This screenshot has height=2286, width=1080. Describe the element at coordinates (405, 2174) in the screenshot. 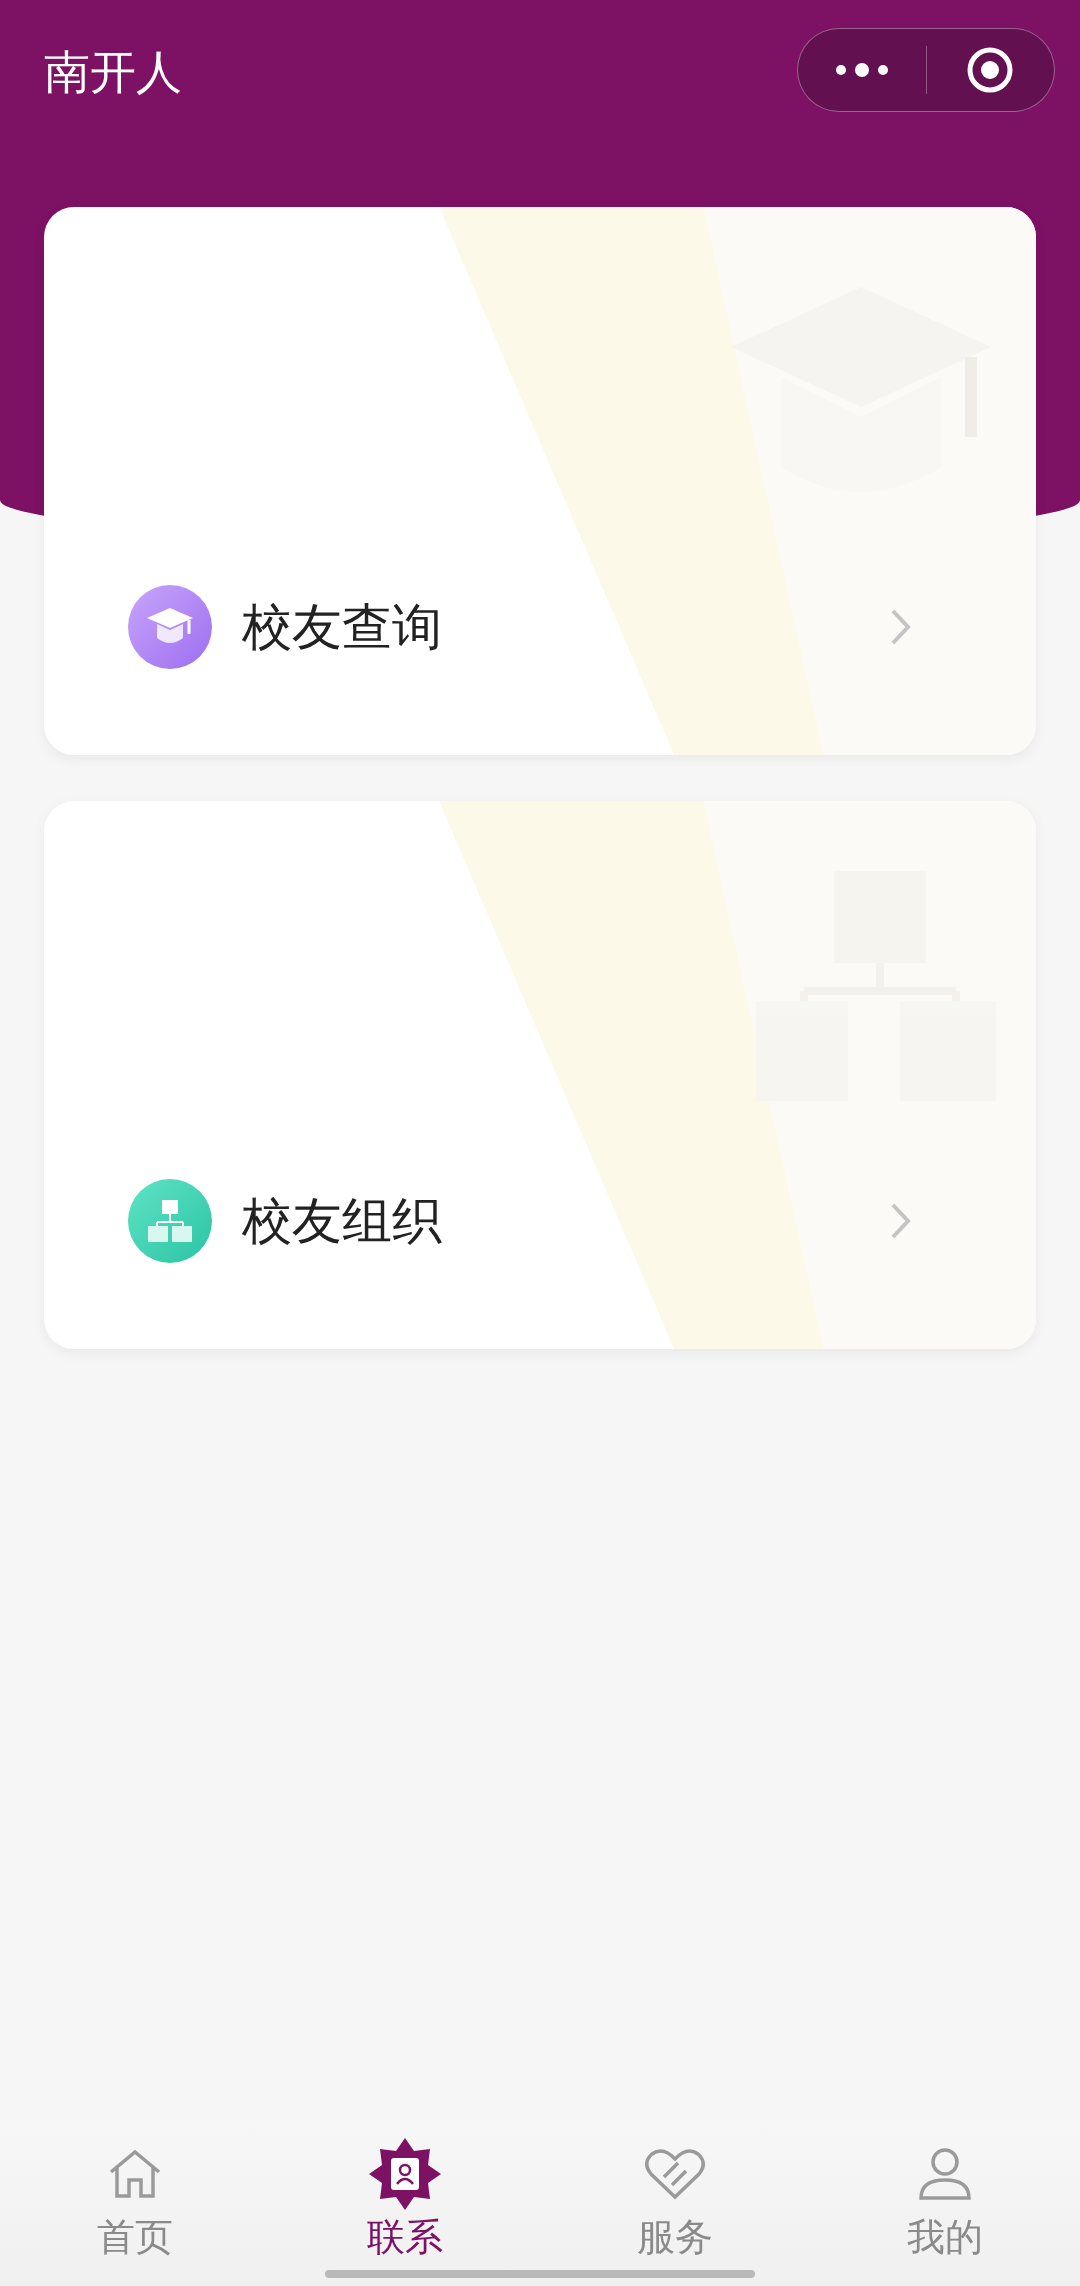

I see `contact-book-icon` at that location.